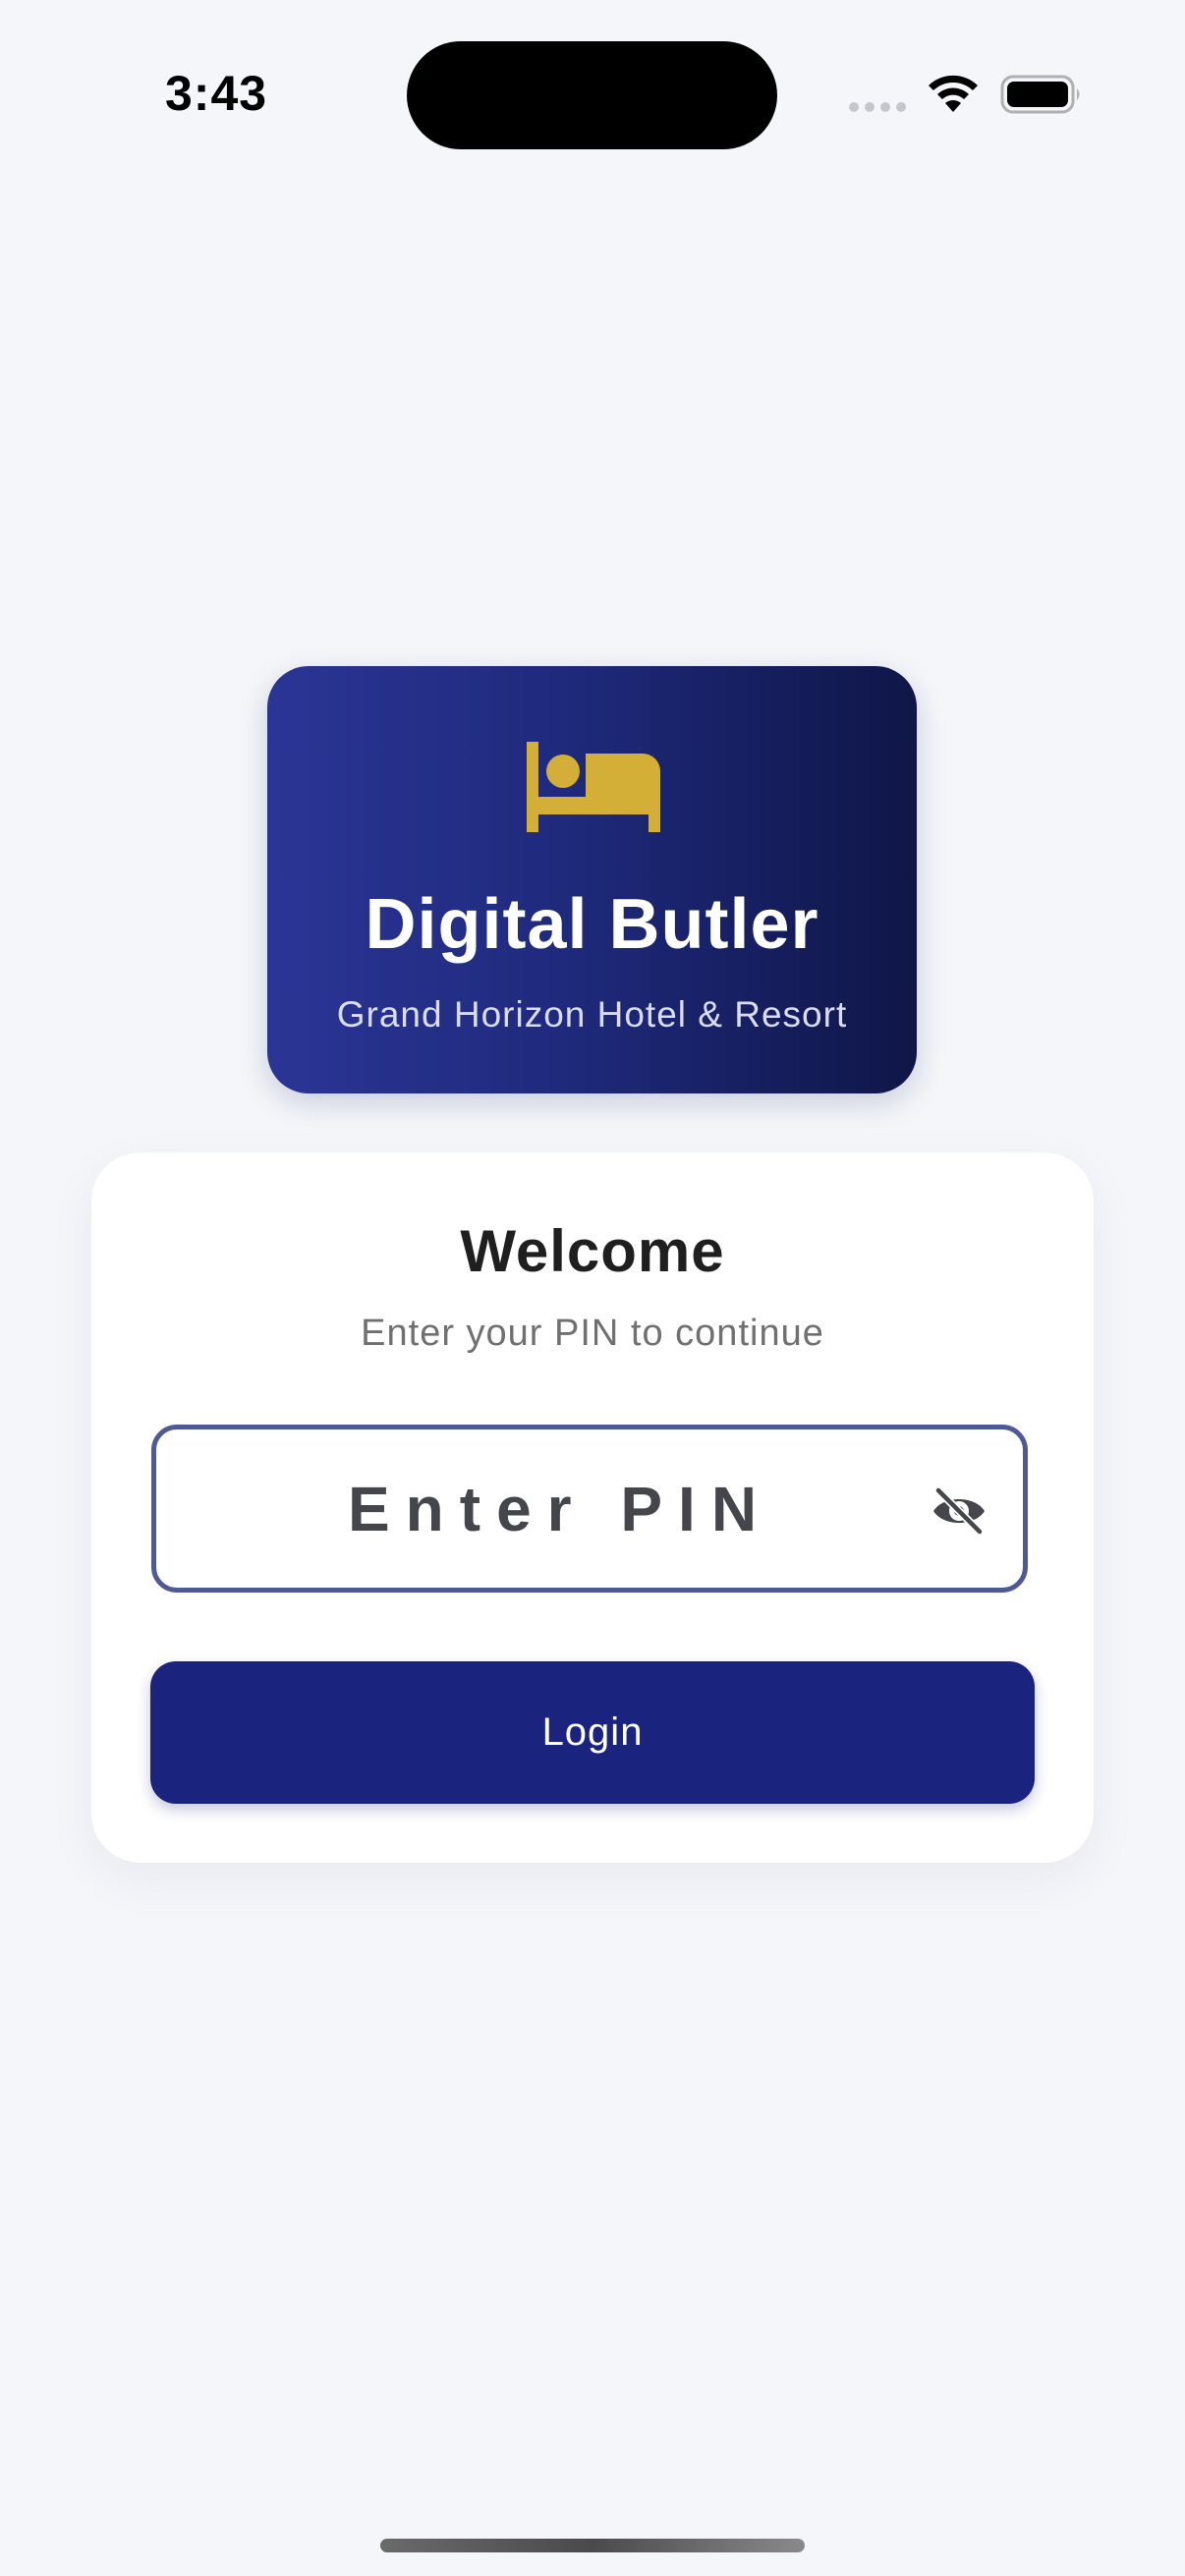 This screenshot has height=2576, width=1185. Describe the element at coordinates (592, 924) in the screenshot. I see `app-title: Digital Butler` at that location.